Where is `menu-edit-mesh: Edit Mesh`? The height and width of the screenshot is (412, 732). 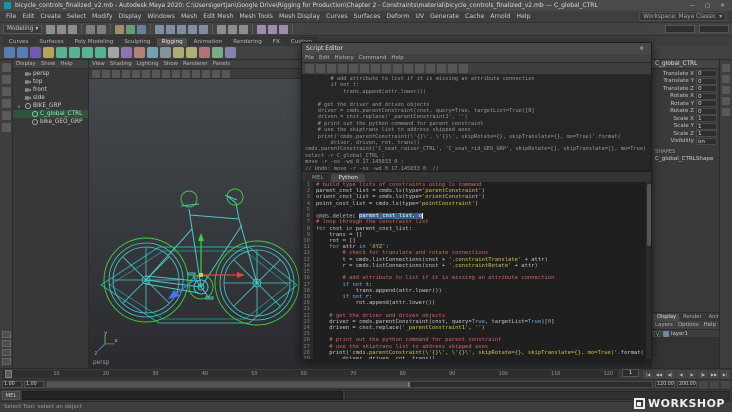 menu-edit-mesh: Edit Mesh is located at coordinates (218, 16).